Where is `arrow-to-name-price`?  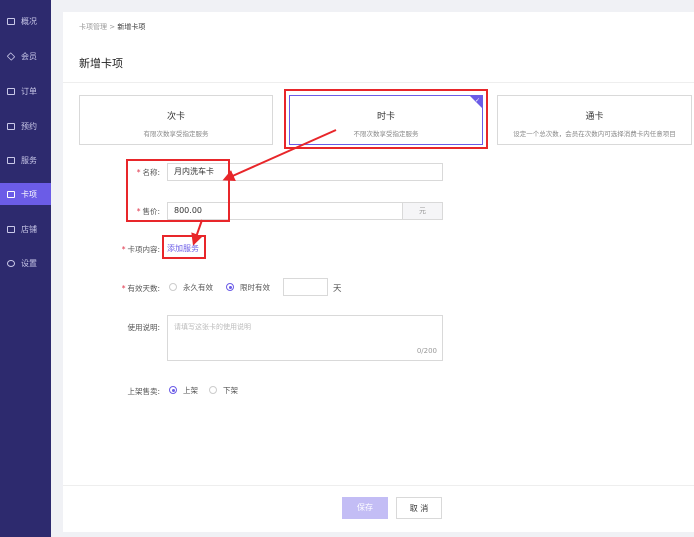 arrow-to-name-price is located at coordinates (279, 155).